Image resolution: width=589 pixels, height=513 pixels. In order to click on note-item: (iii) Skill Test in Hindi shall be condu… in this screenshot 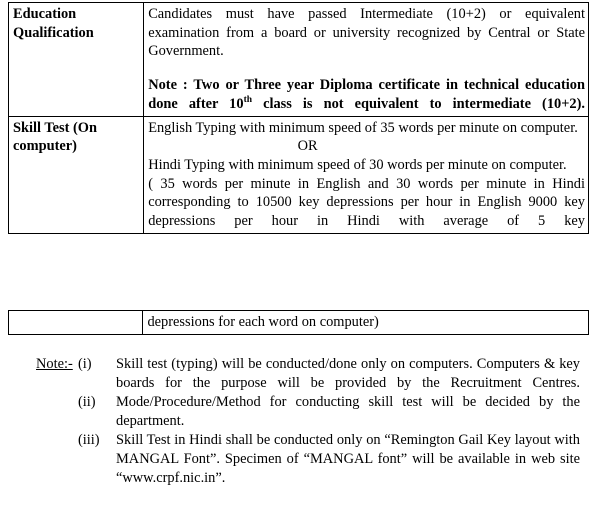, I will do `click(294, 459)`.